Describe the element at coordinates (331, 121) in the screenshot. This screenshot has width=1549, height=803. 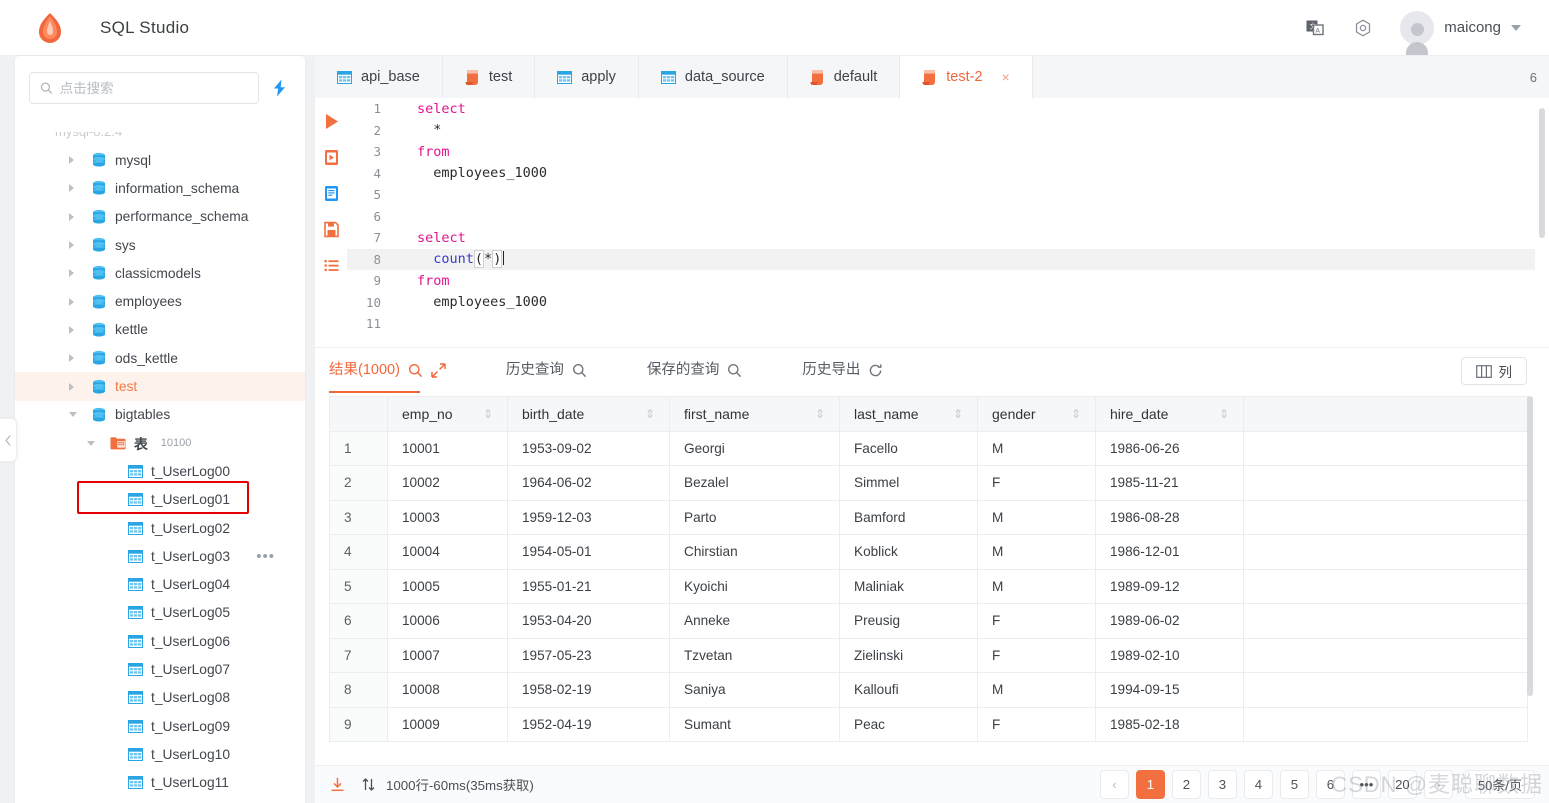
I see `run-icon` at that location.